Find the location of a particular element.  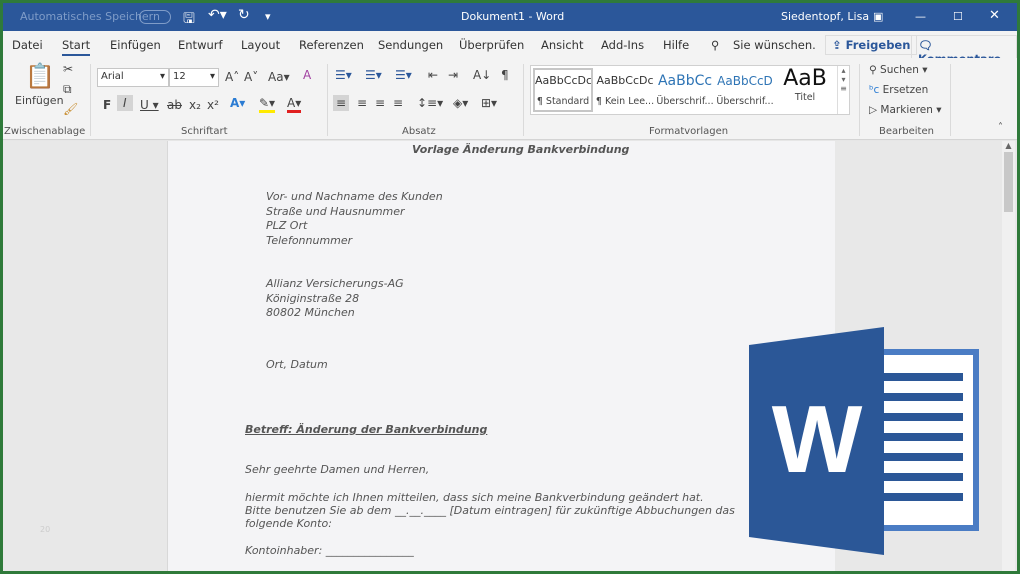

font-size-select: 12 ▾ is located at coordinates (194, 77).